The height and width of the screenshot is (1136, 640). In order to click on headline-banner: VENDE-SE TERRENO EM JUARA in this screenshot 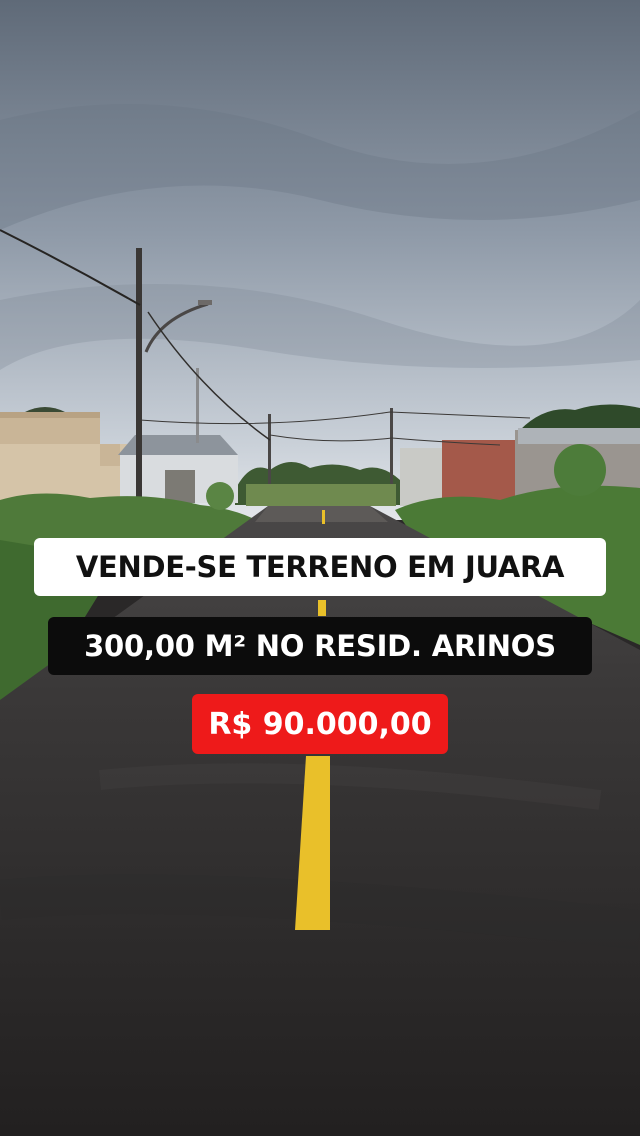, I will do `click(320, 567)`.